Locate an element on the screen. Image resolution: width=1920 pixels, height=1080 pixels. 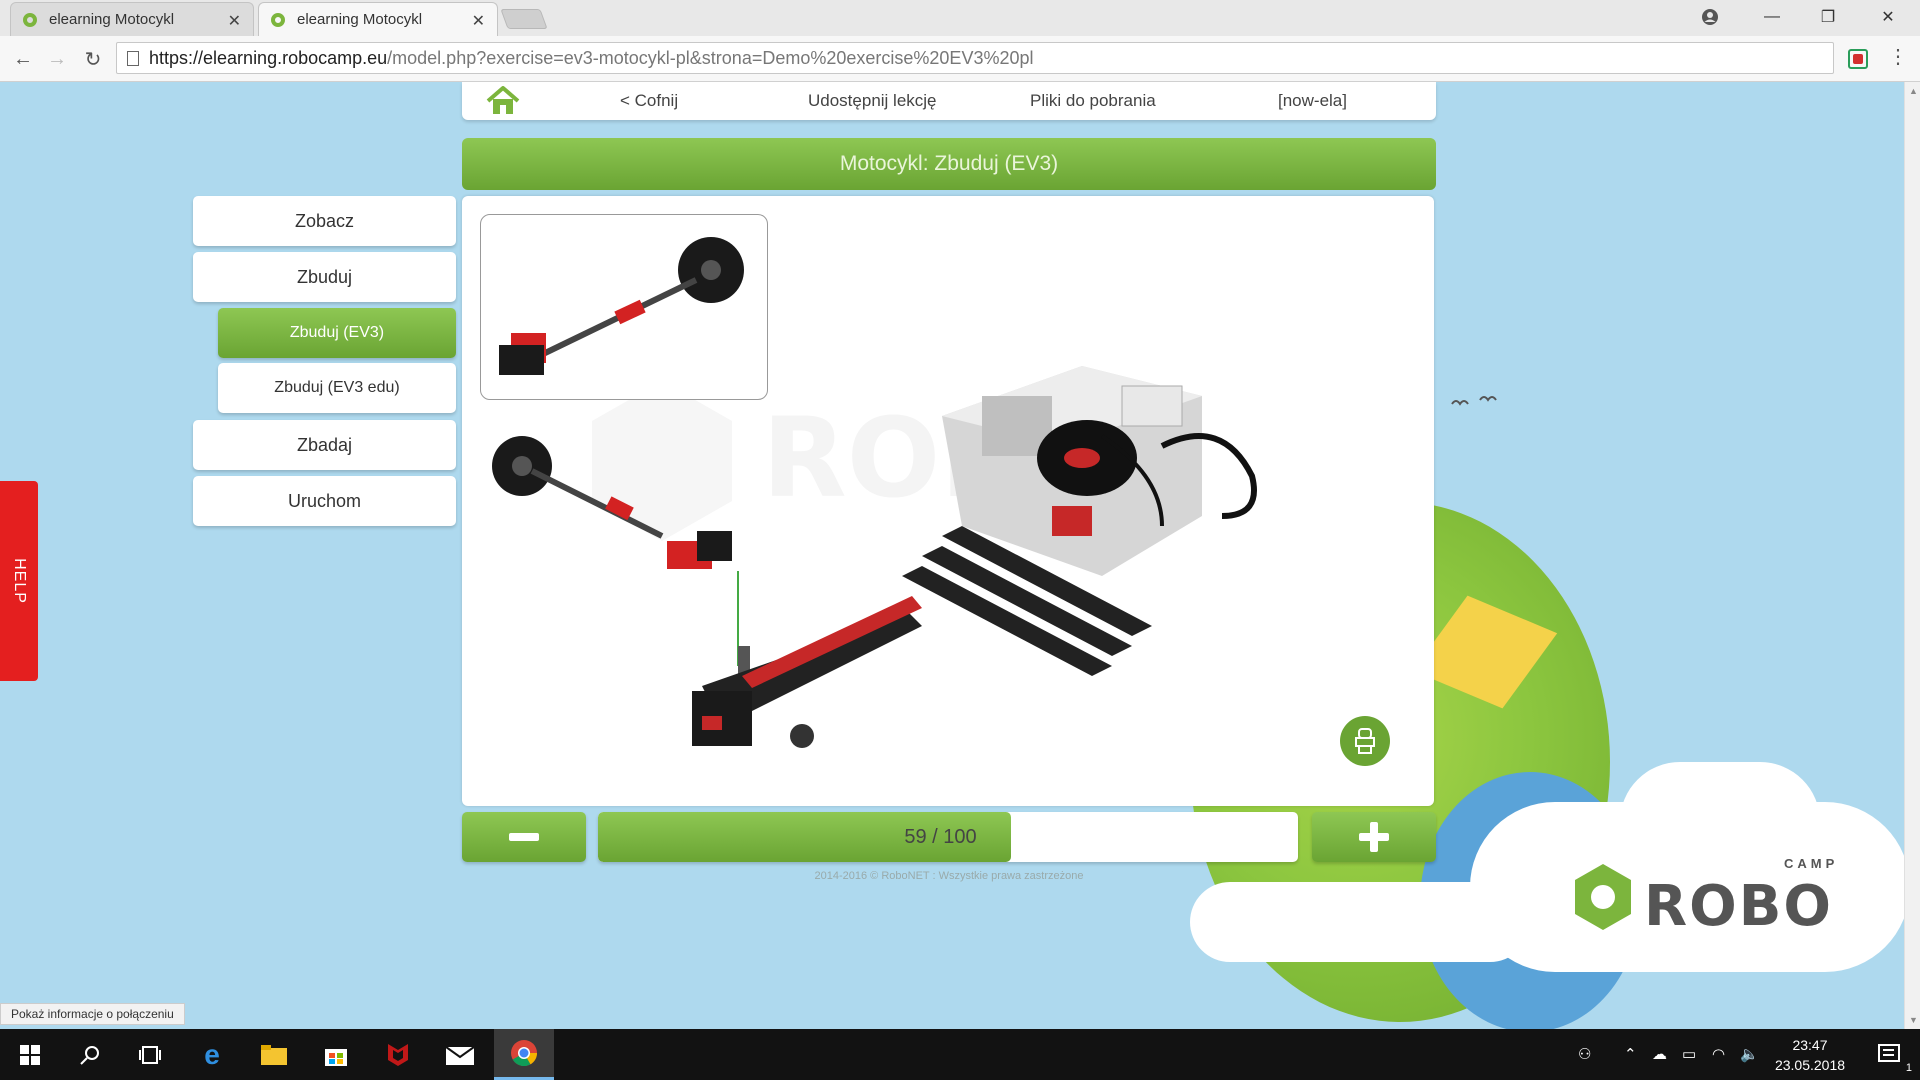
robocamp-logo: CAMP ROBO is located at coordinates (1722, 897).